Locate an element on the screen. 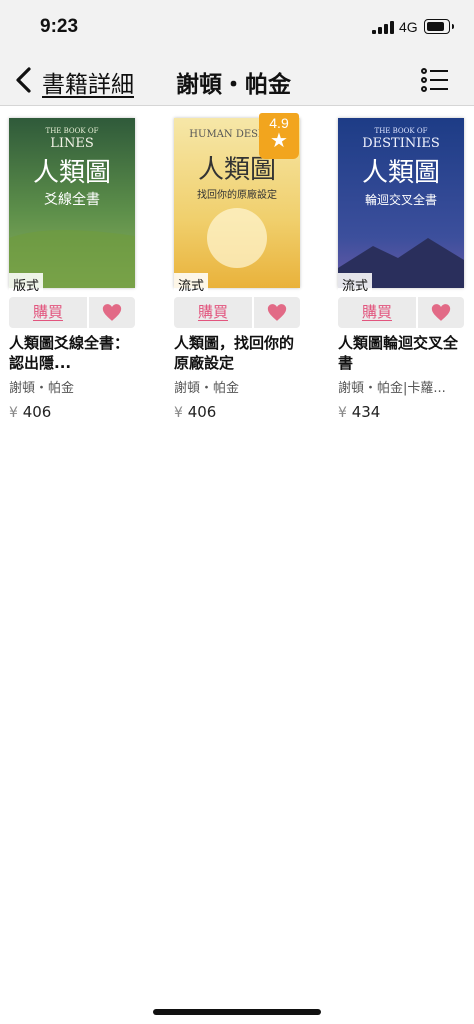 Image resolution: width=474 pixels, height=1024 pixels. book-title: 人類圖，找回你的原廠設定 is located at coordinates (239, 353).